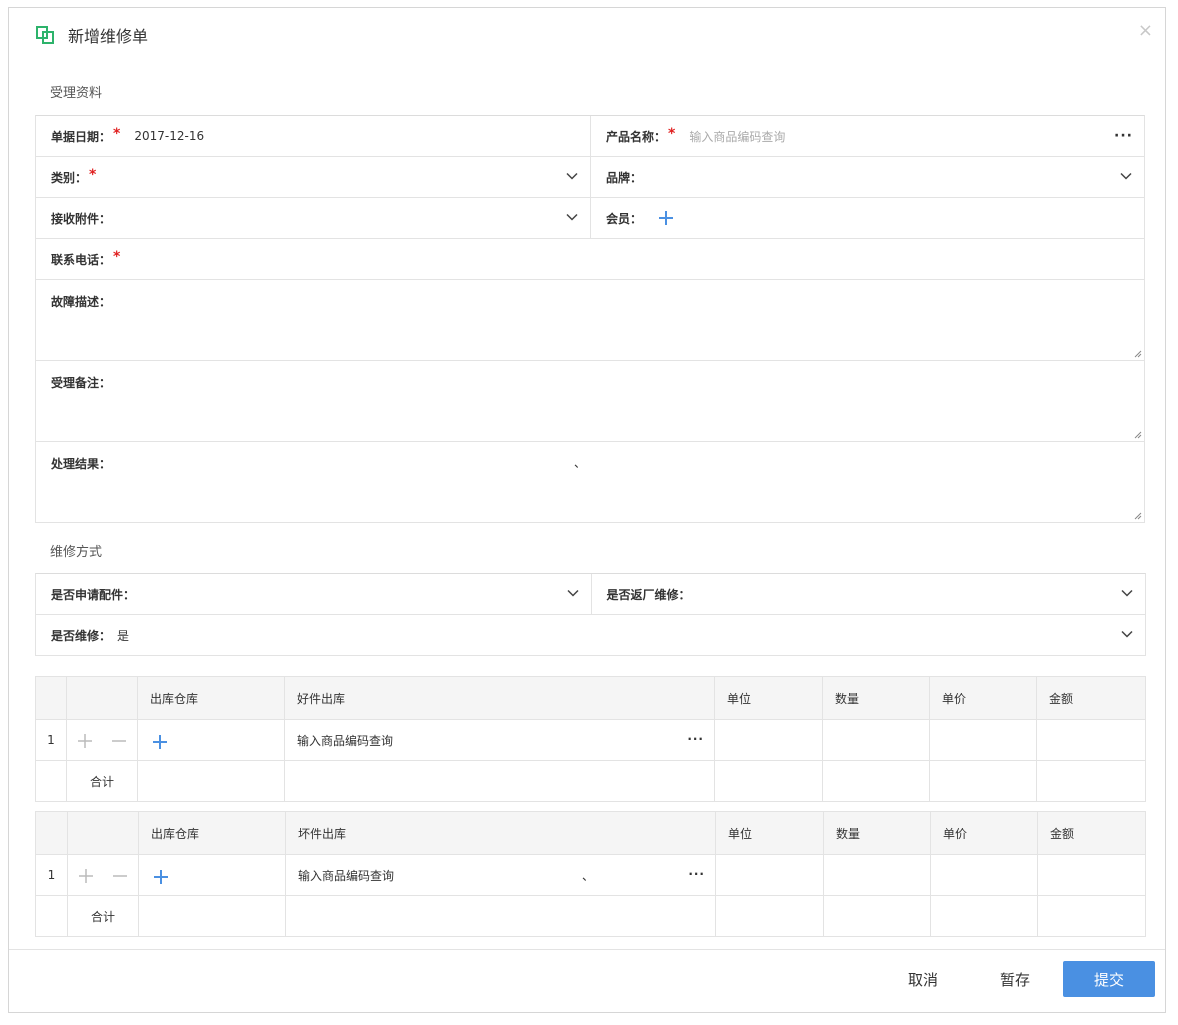 This screenshot has height=1025, width=1178. I want to click on attachment-label: 接收附件：, so click(81, 218).